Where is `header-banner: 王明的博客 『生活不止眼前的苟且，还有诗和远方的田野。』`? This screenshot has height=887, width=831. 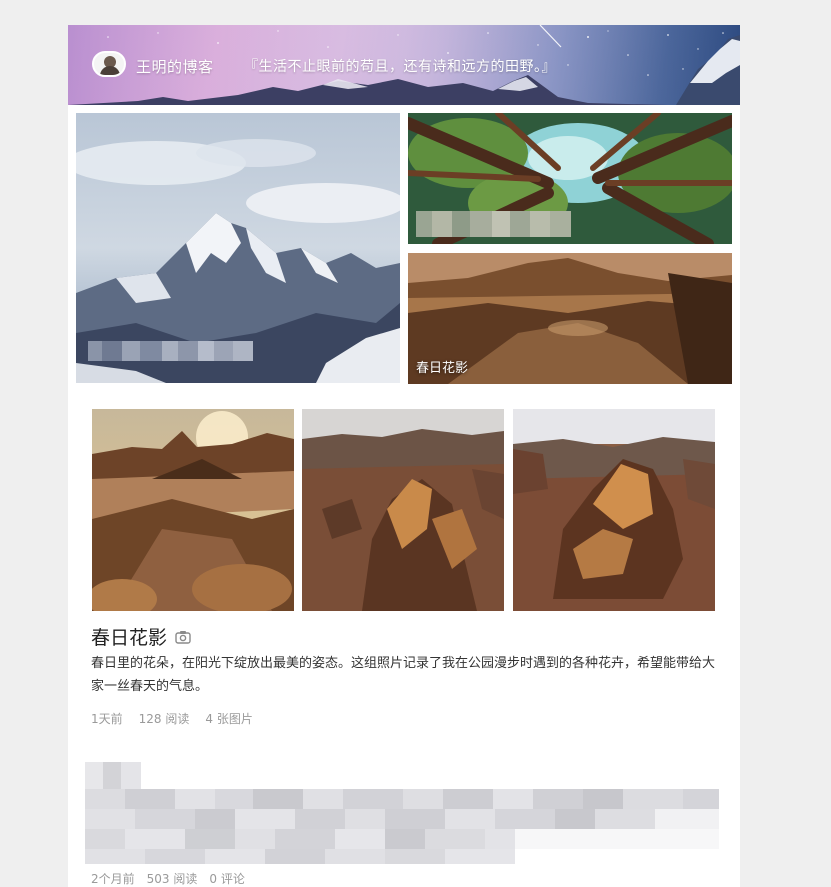
header-banner: 王明的博客 『生活不止眼前的苟且，还有诗和远方的田野。』 is located at coordinates (404, 65).